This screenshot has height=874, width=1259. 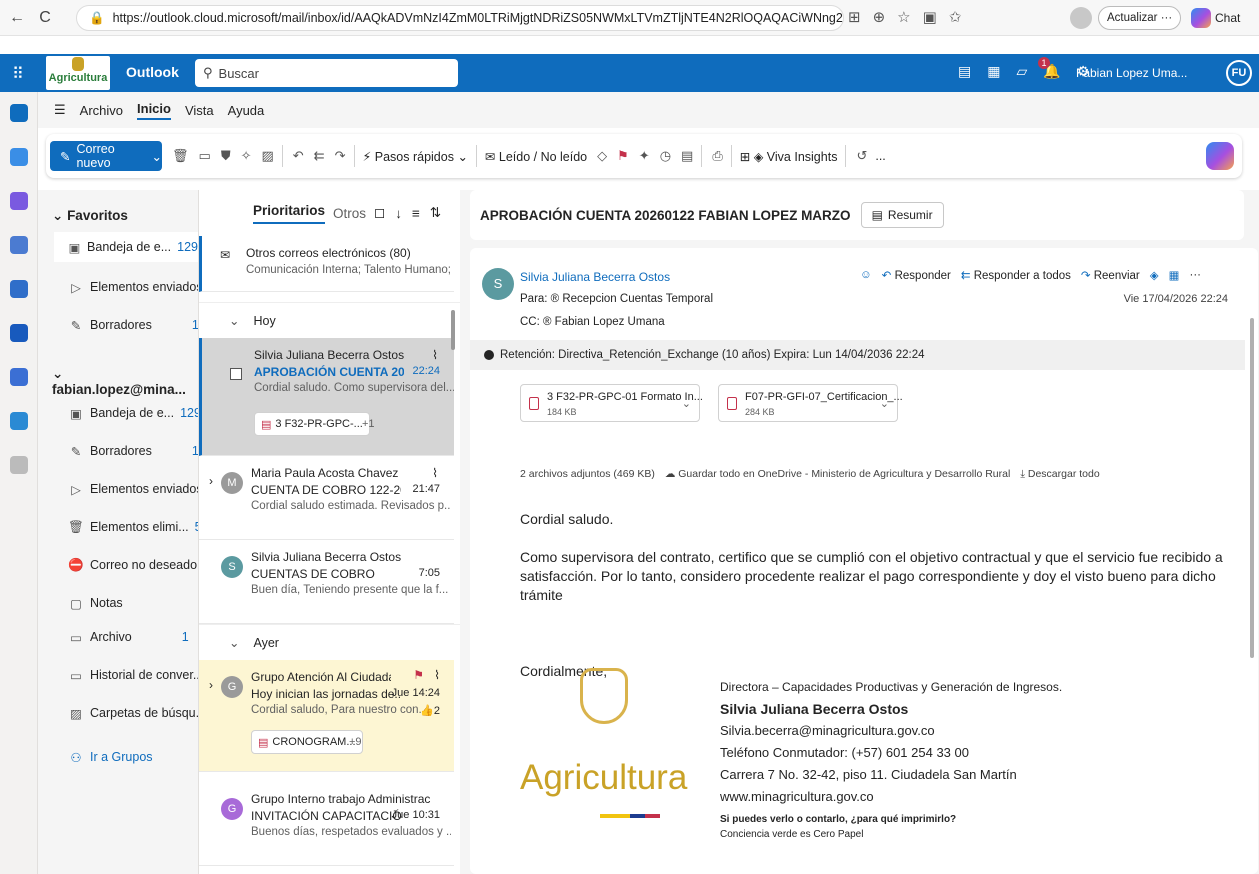 What do you see at coordinates (205, 156) in the screenshot?
I see `archive-icon: ▭` at bounding box center [205, 156].